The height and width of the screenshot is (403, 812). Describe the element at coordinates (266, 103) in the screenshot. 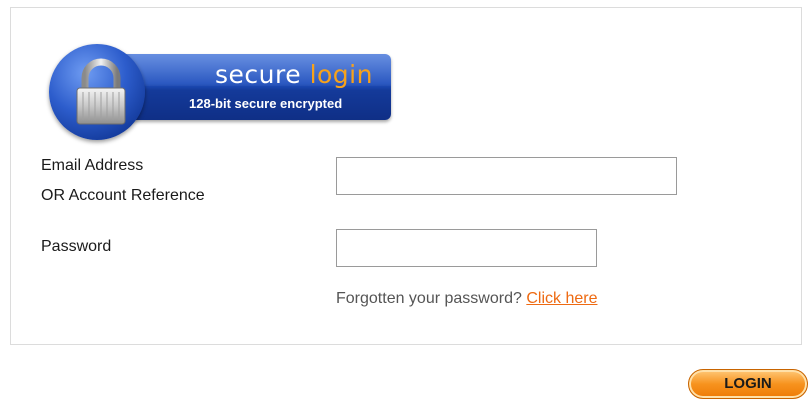

I see `badge-subtitle: 128-bit secure encrypted` at that location.